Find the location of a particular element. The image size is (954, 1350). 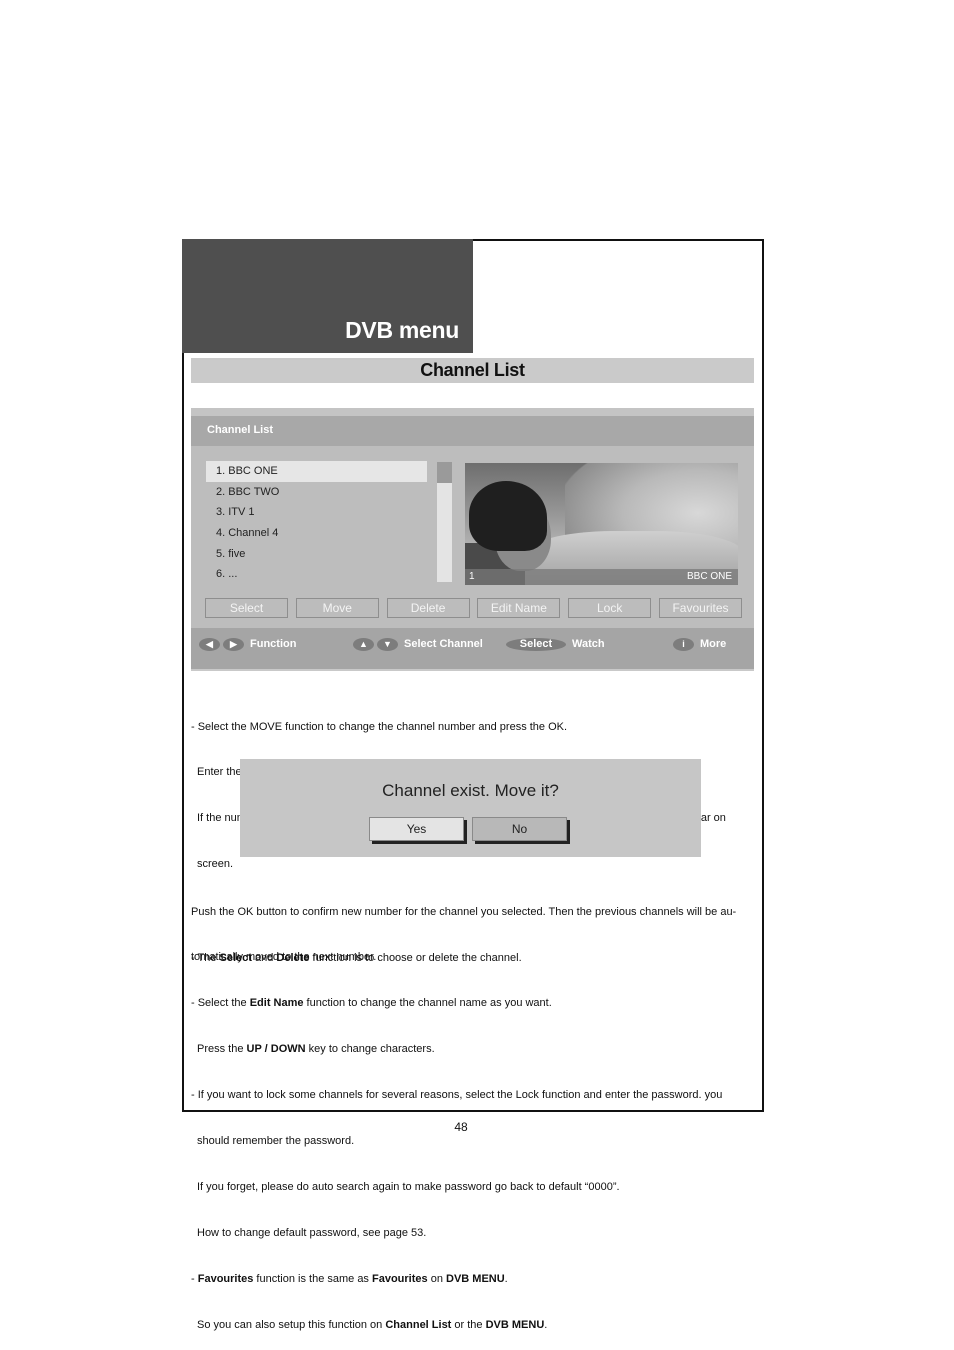

help-function: ◀ ▶ Function is located at coordinates (247, 644).